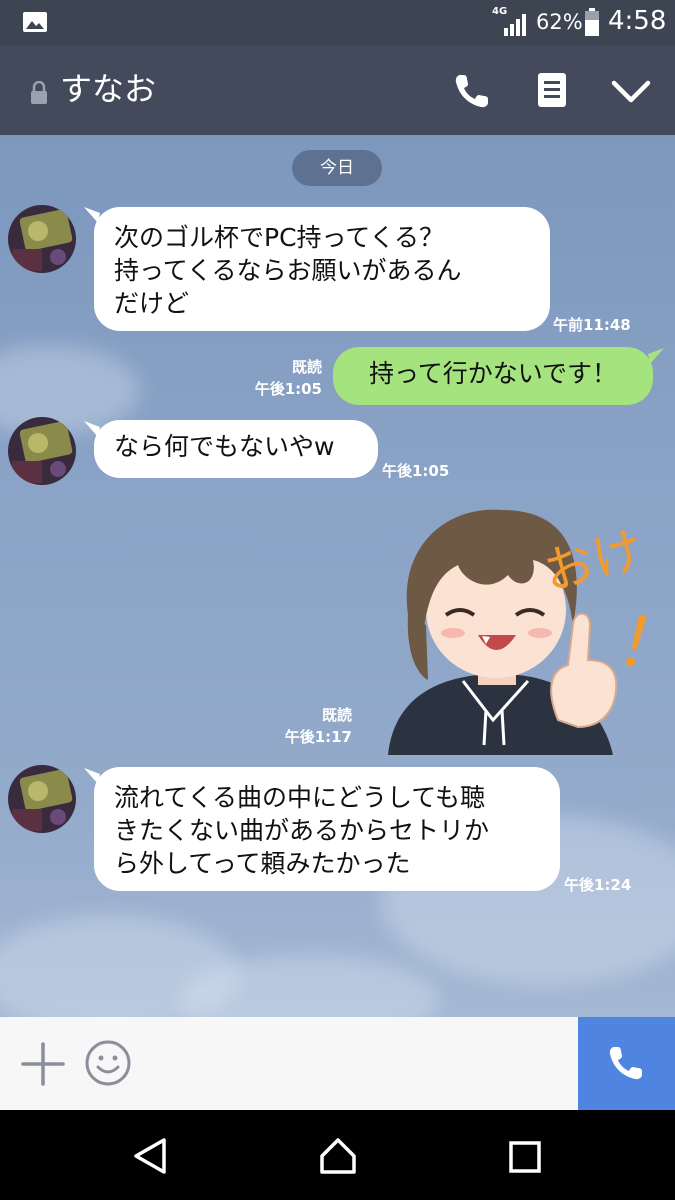  I want to click on chevron-down-icon, so click(631, 92).